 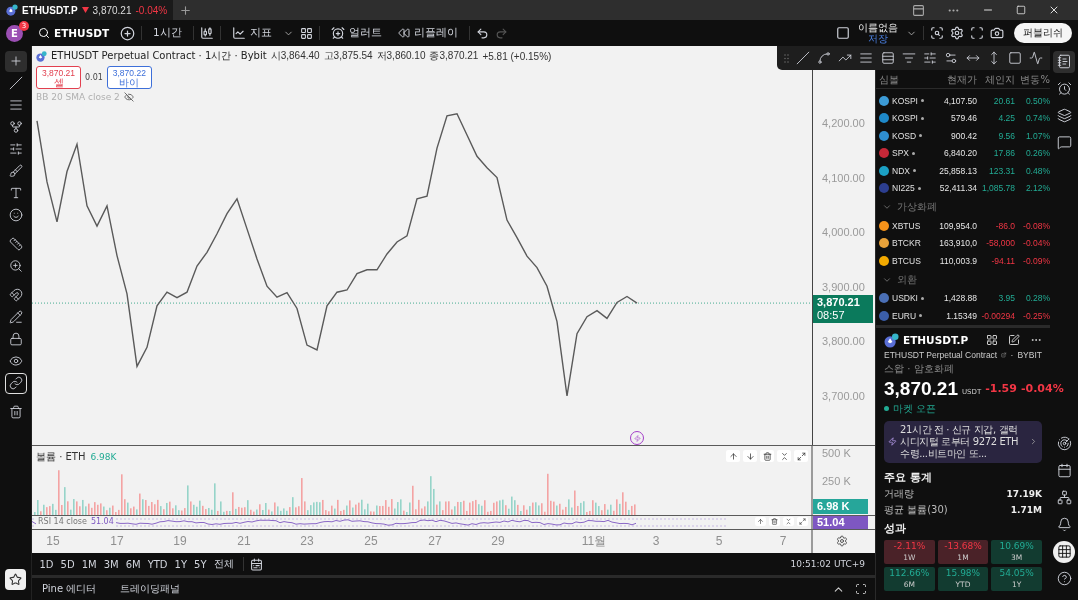 What do you see at coordinates (128, 33) in the screenshot?
I see `add-symbol-icon` at bounding box center [128, 33].